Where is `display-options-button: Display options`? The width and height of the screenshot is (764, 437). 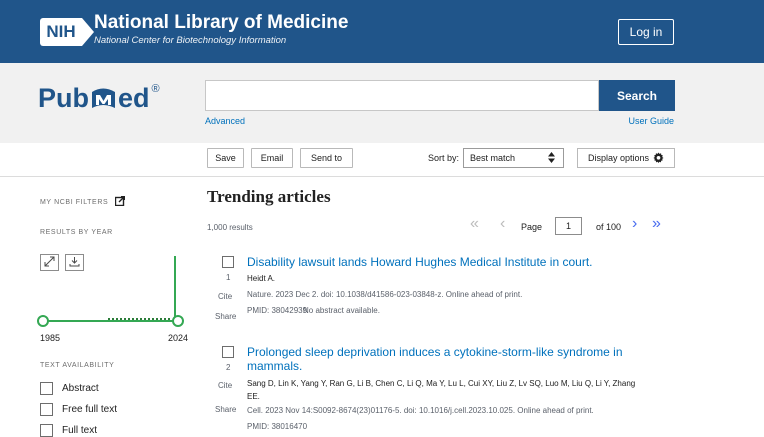 display-options-button: Display options is located at coordinates (626, 158).